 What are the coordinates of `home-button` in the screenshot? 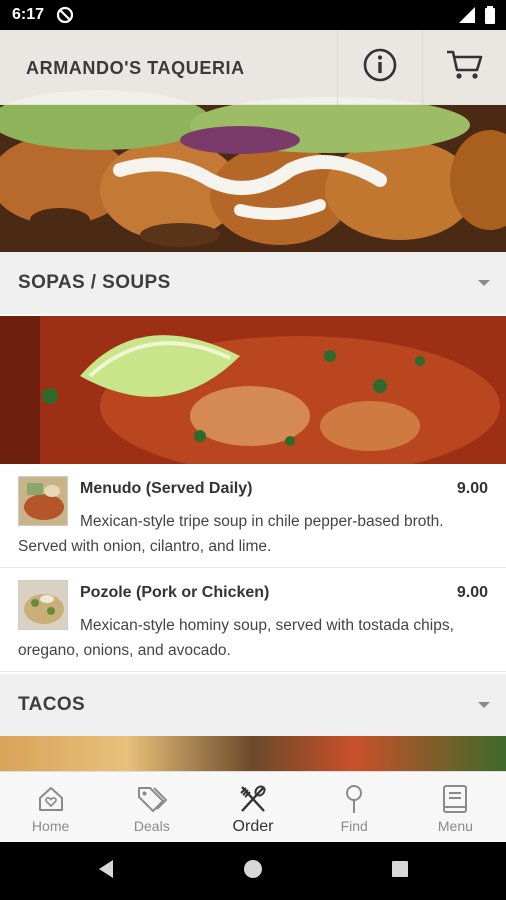 It's located at (253, 871).